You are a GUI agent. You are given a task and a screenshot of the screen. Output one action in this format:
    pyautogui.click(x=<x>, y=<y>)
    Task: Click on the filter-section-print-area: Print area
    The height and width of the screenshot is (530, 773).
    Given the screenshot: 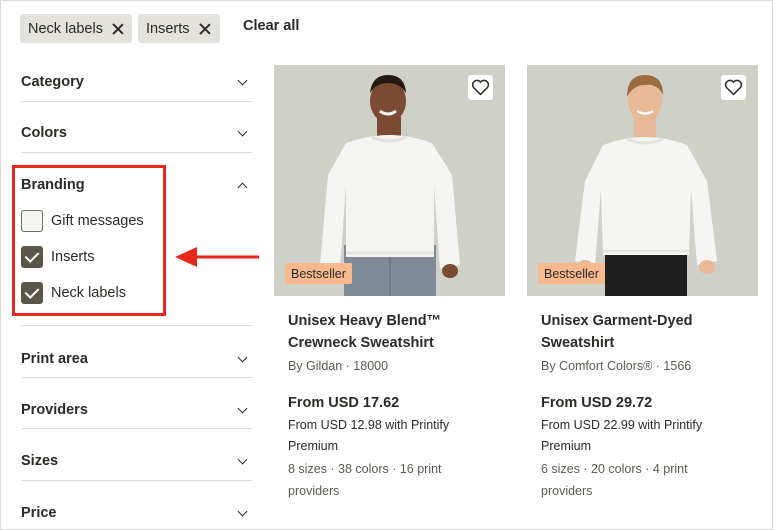 What is the action you would take?
    pyautogui.click(x=136, y=359)
    